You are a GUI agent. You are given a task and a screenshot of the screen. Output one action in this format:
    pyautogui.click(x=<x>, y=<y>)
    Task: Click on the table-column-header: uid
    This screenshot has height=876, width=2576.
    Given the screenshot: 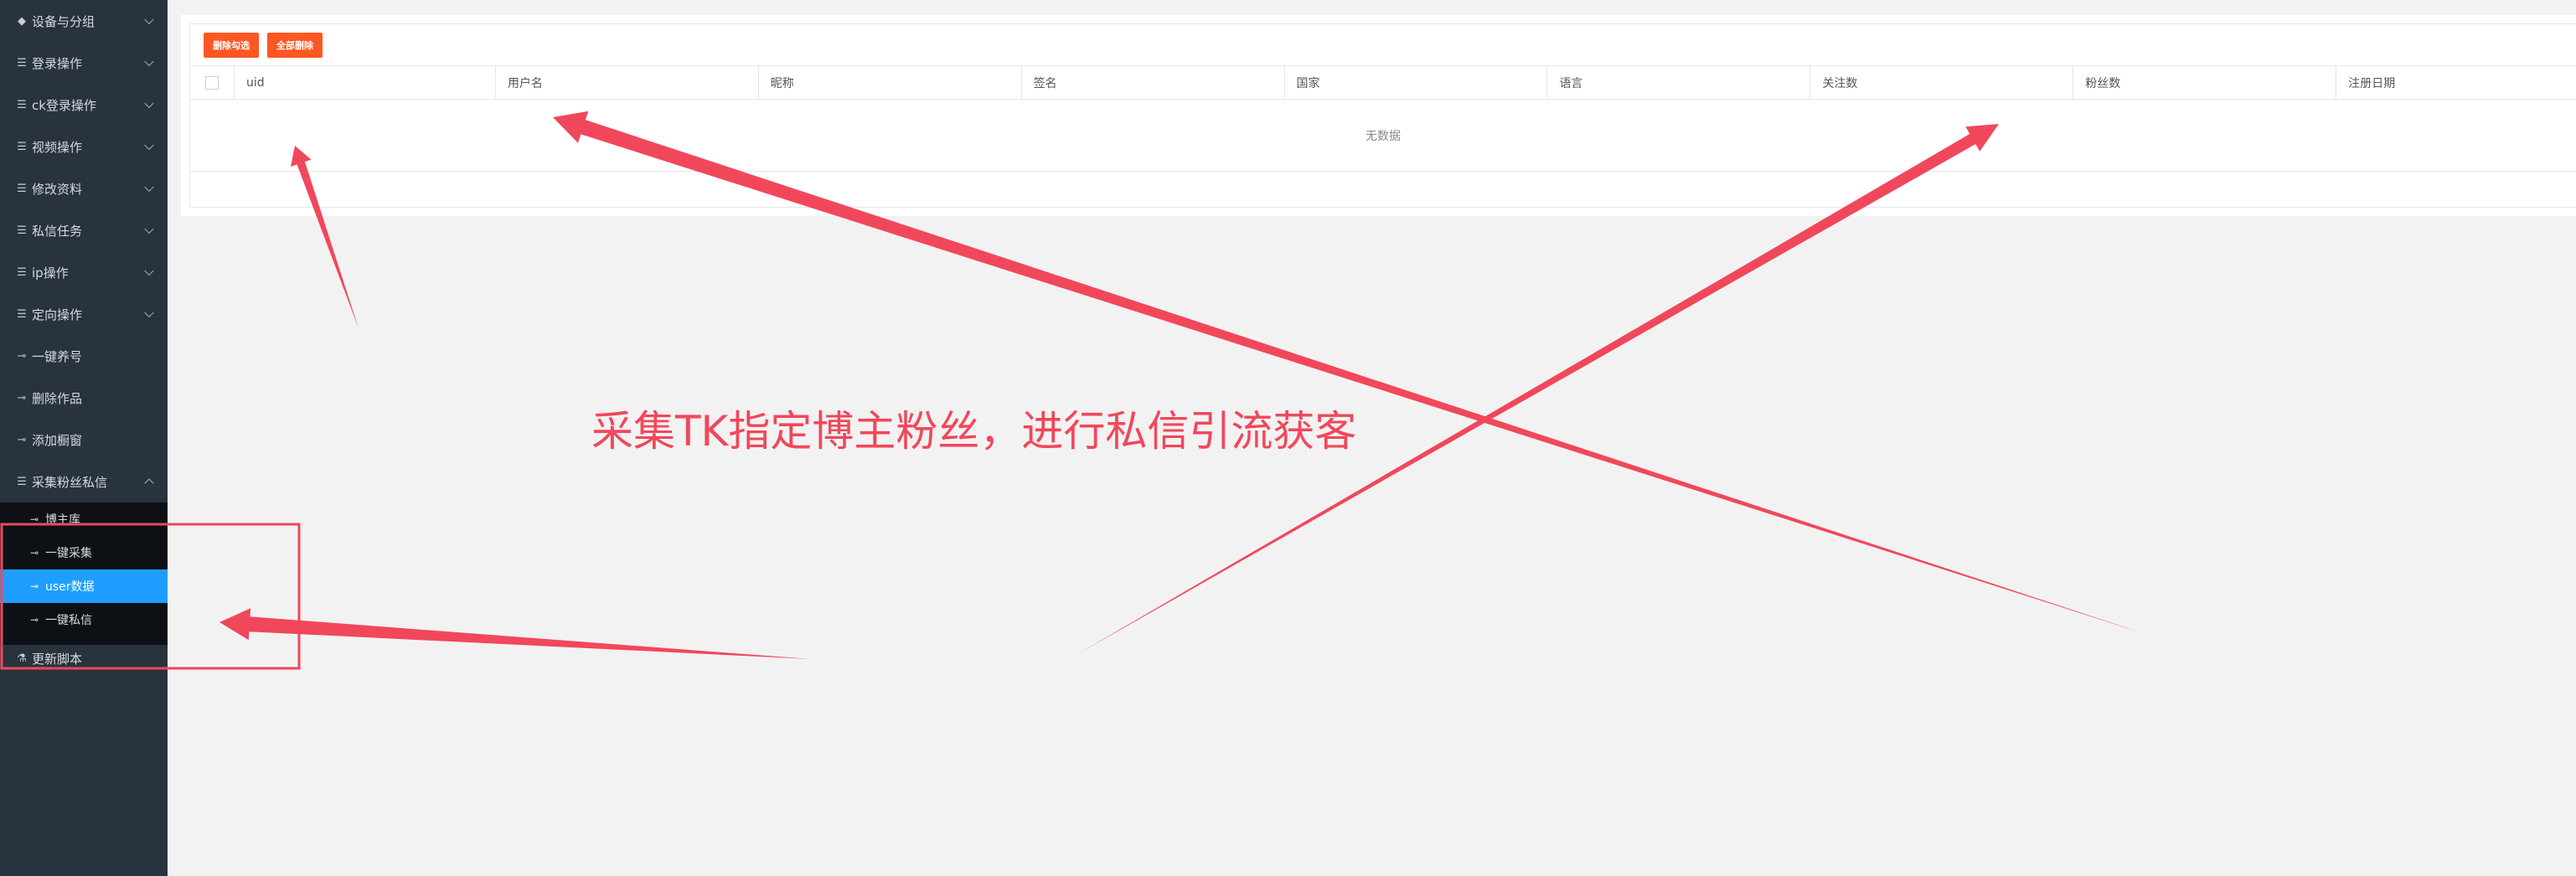 What is the action you would take?
    pyautogui.click(x=364, y=82)
    